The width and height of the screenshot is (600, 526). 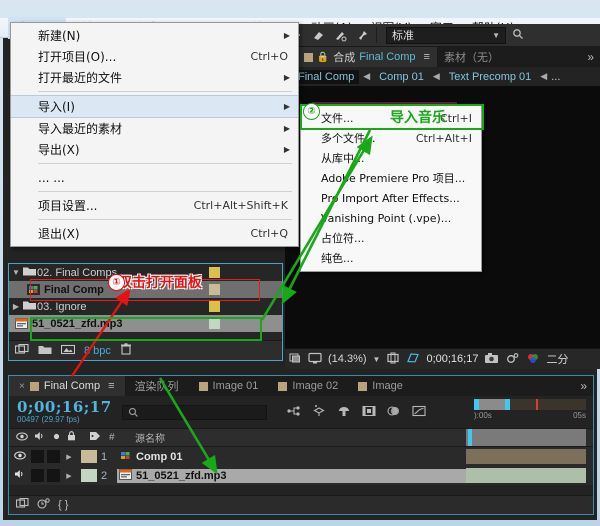 What do you see at coordinates (154, 205) in the screenshot?
I see `menu-item-project-settings: 项目设置... Ctrl+Alt+Shift+K` at bounding box center [154, 205].